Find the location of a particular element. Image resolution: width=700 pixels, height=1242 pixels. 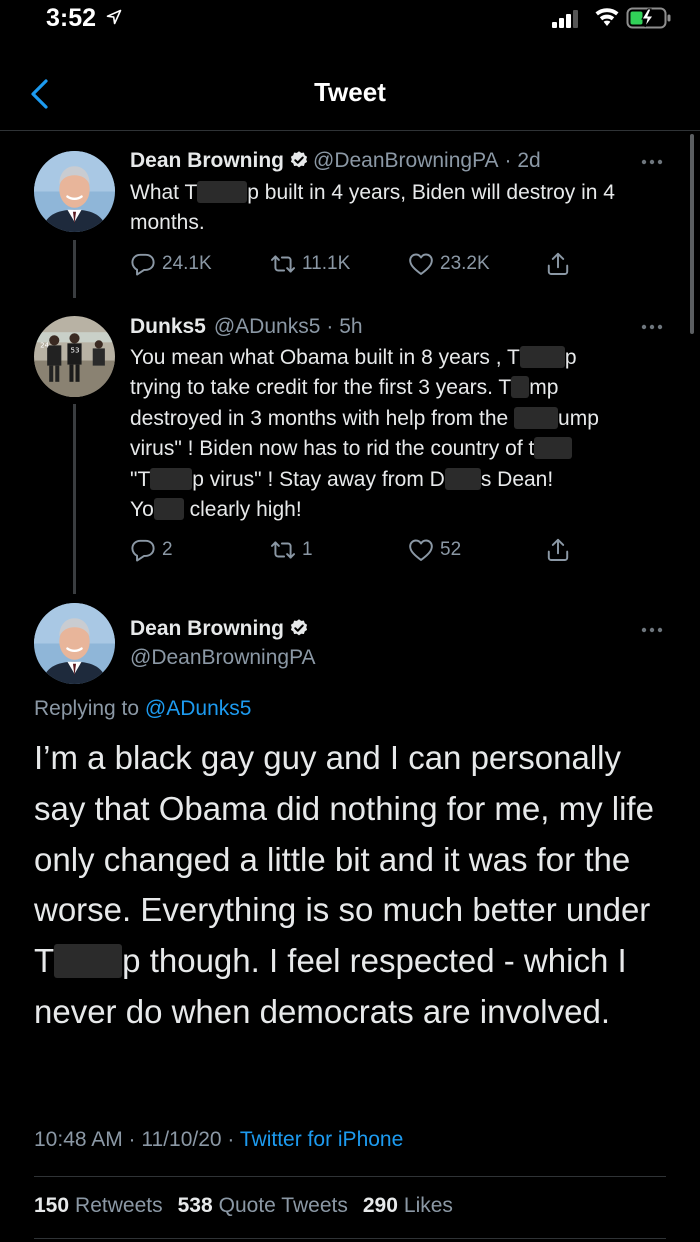

reply-count: 24.1K is located at coordinates (187, 263).